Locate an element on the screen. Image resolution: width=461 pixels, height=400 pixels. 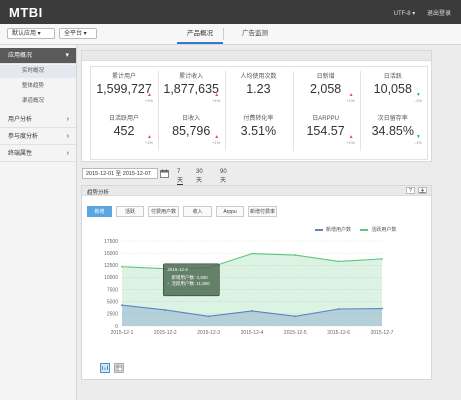
y-tick-label: 12500 is located at coordinates (111, 266).